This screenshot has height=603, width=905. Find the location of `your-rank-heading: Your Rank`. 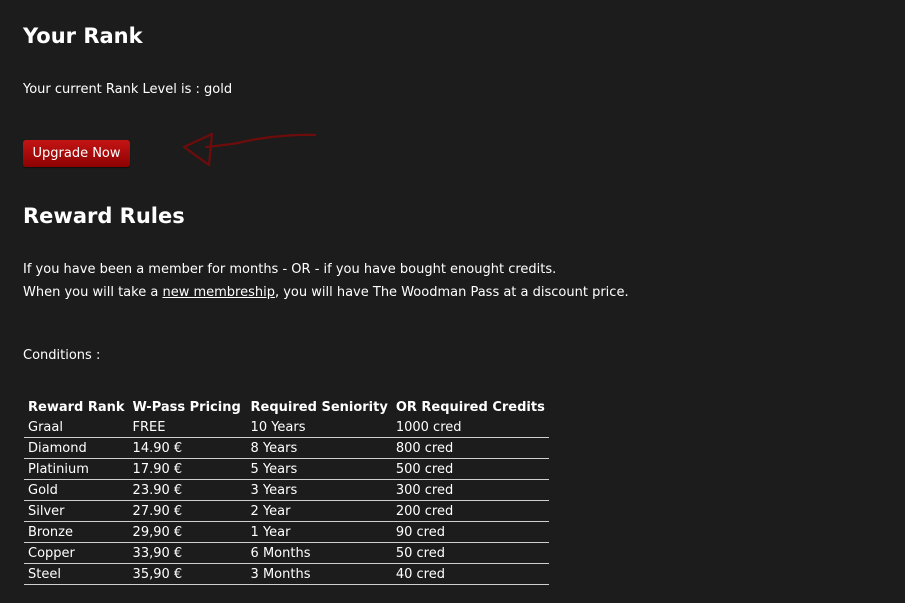

your-rank-heading: Your Rank is located at coordinates (83, 36).